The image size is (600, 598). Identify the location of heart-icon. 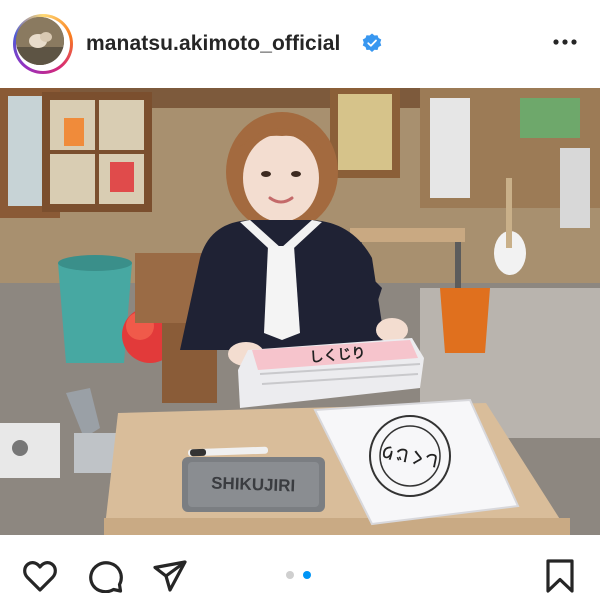
(40, 576).